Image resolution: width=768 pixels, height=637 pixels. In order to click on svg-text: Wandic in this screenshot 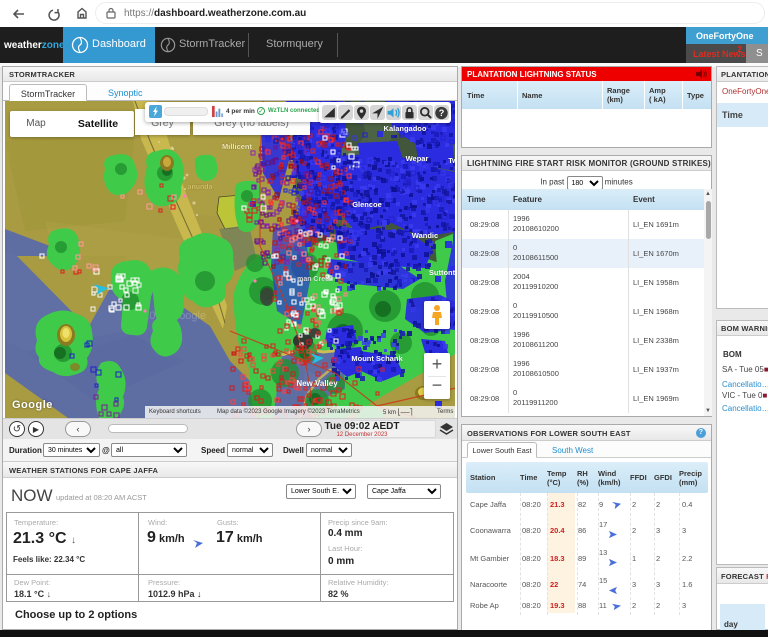, I will do `click(425, 235)`.